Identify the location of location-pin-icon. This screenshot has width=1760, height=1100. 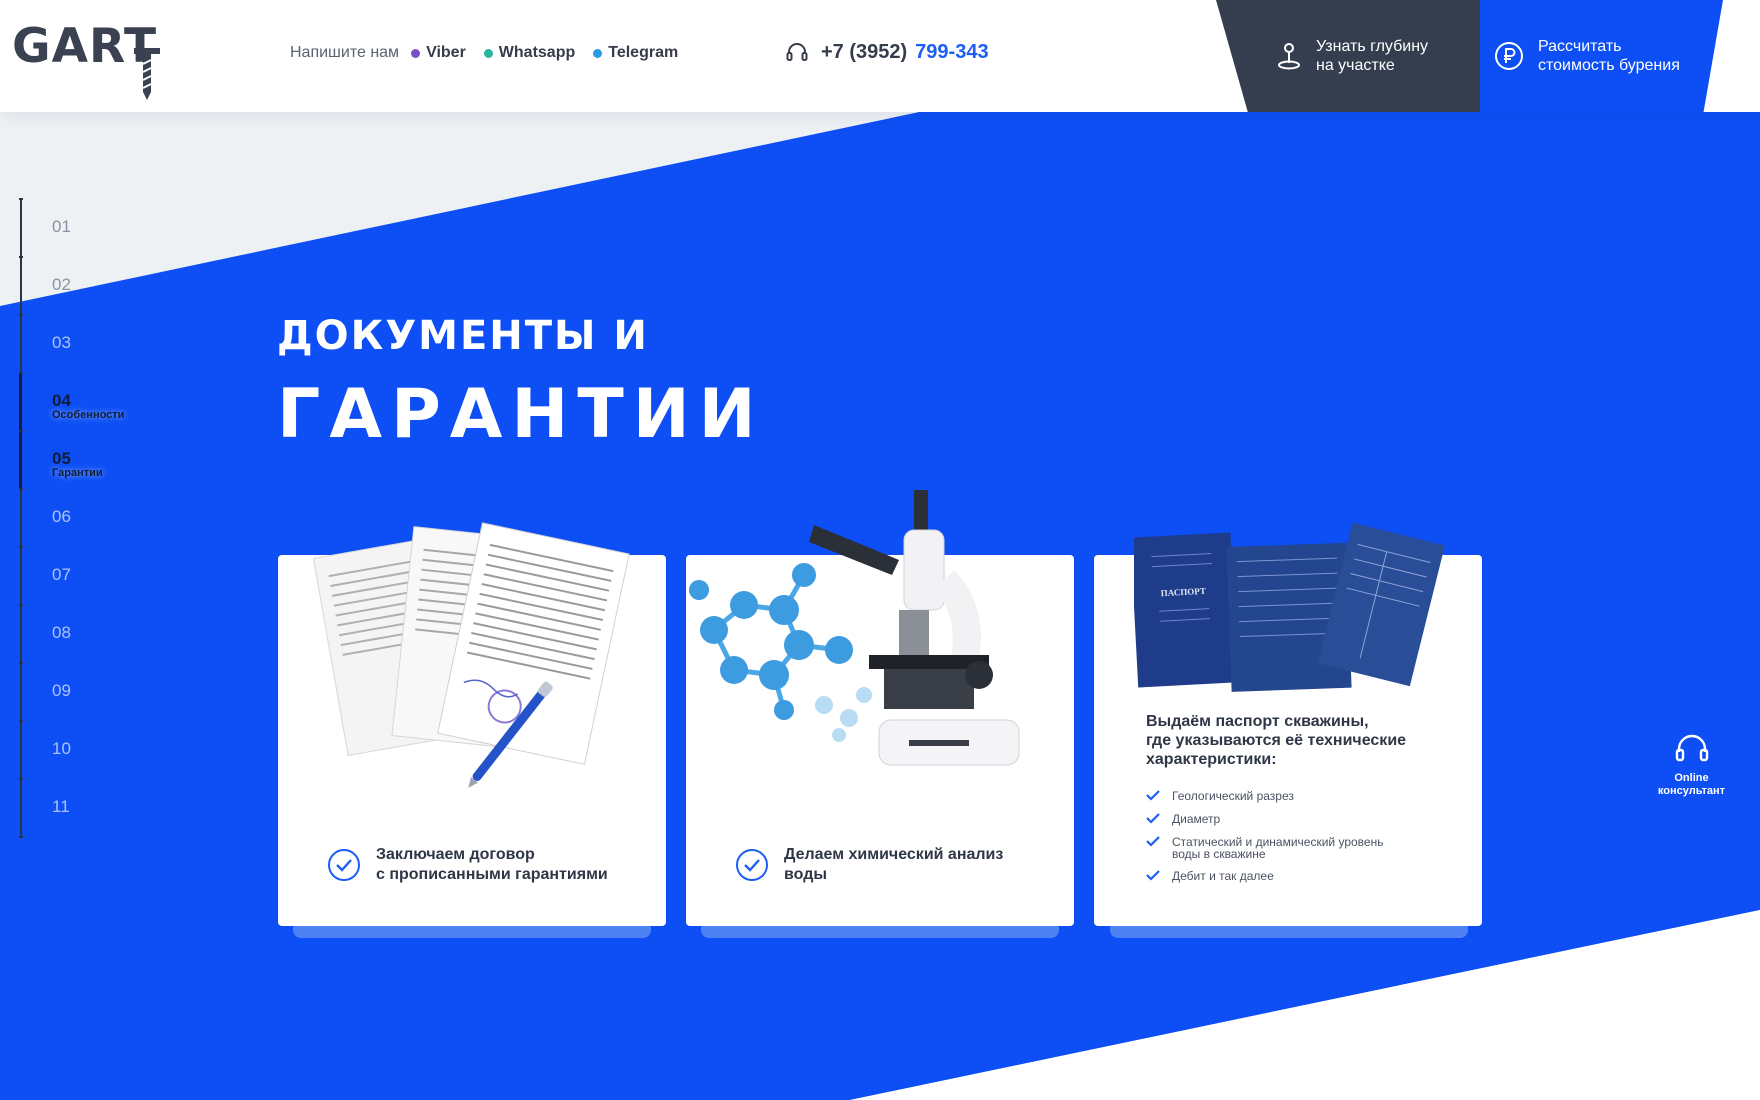
(1289, 56).